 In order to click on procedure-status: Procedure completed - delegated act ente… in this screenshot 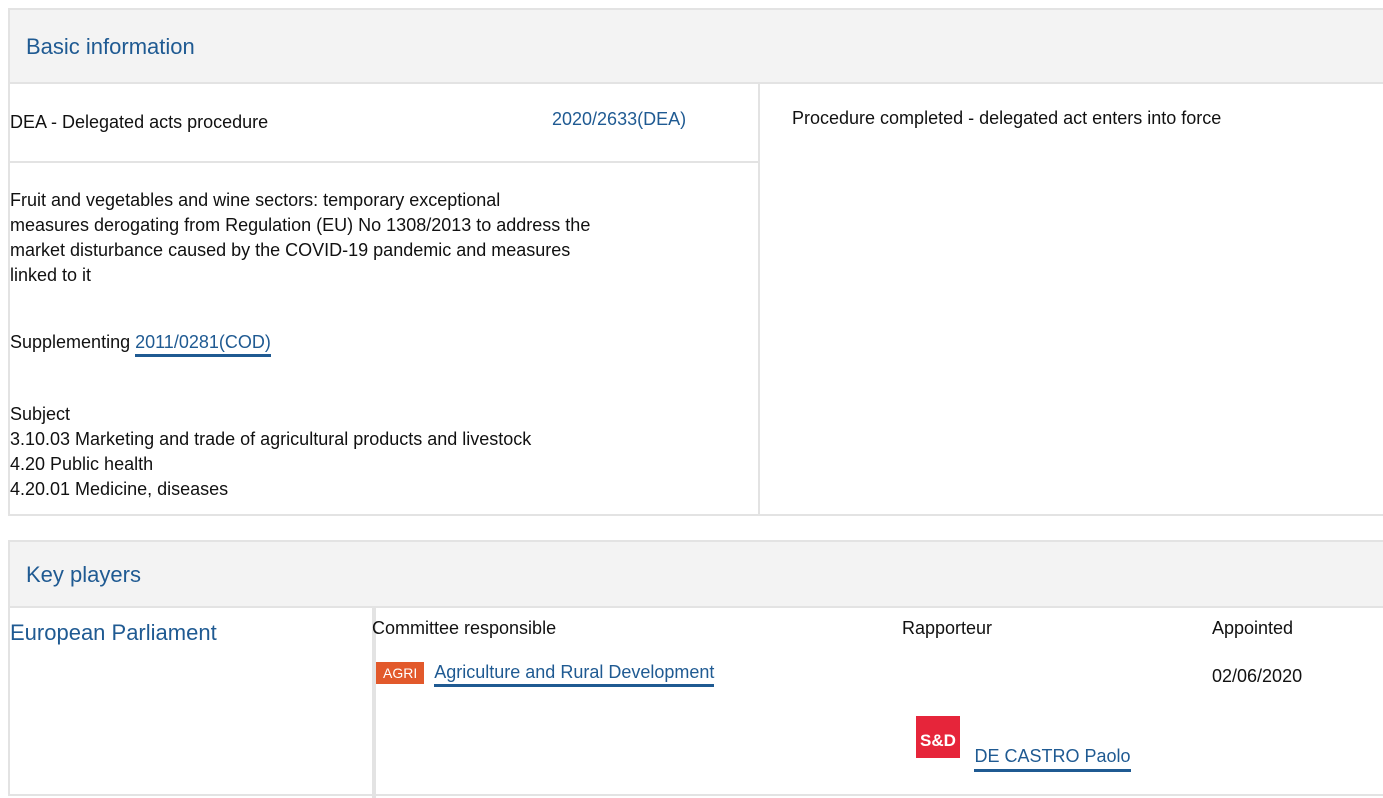, I will do `click(1007, 118)`.